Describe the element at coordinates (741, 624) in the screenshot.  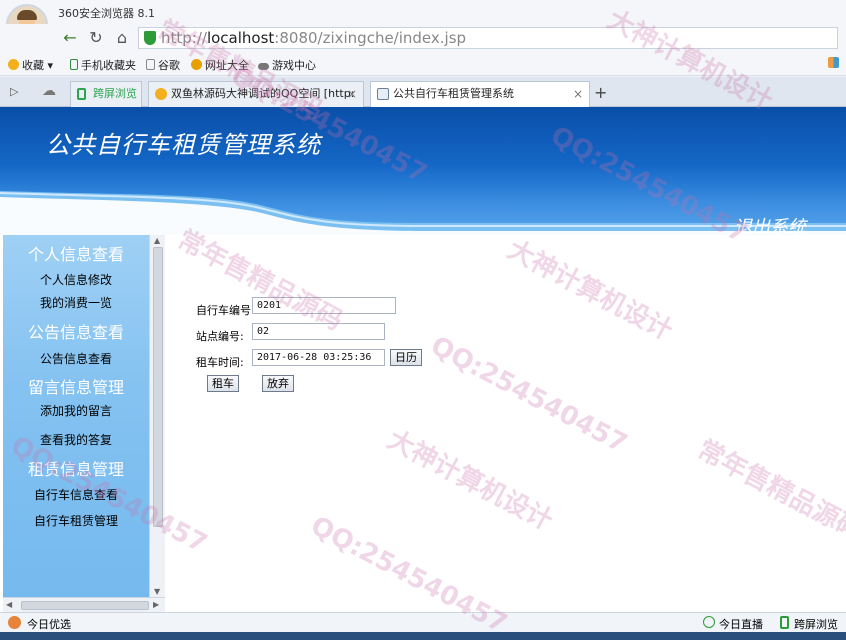
I see `status-live: 今日直播` at that location.